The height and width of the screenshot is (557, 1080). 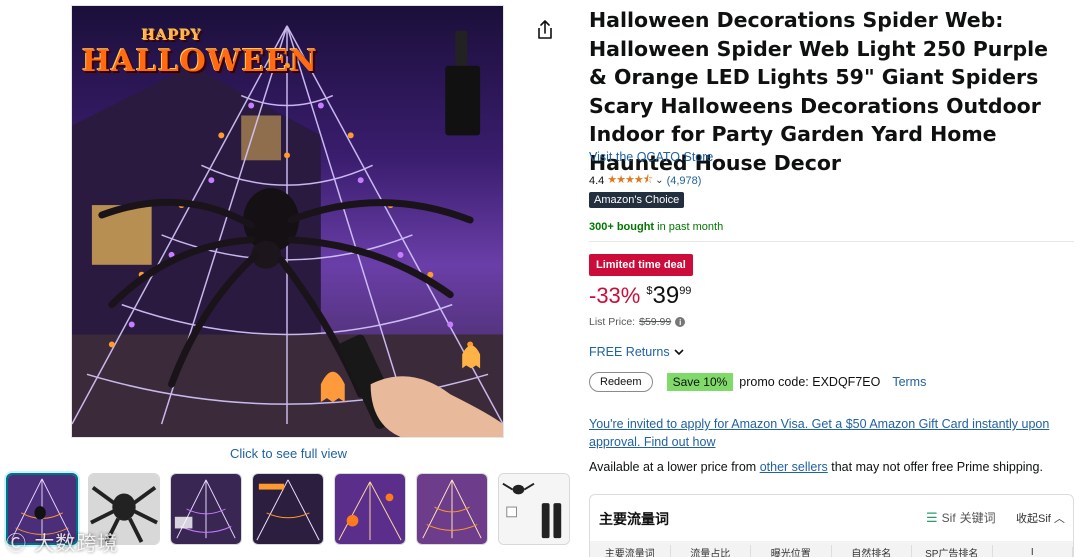 I want to click on price-whole: 39, so click(x=666, y=295).